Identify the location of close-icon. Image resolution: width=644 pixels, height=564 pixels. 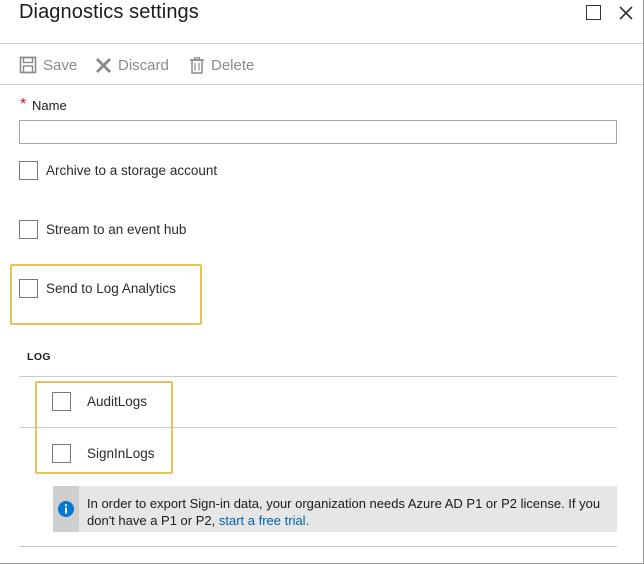
(626, 13).